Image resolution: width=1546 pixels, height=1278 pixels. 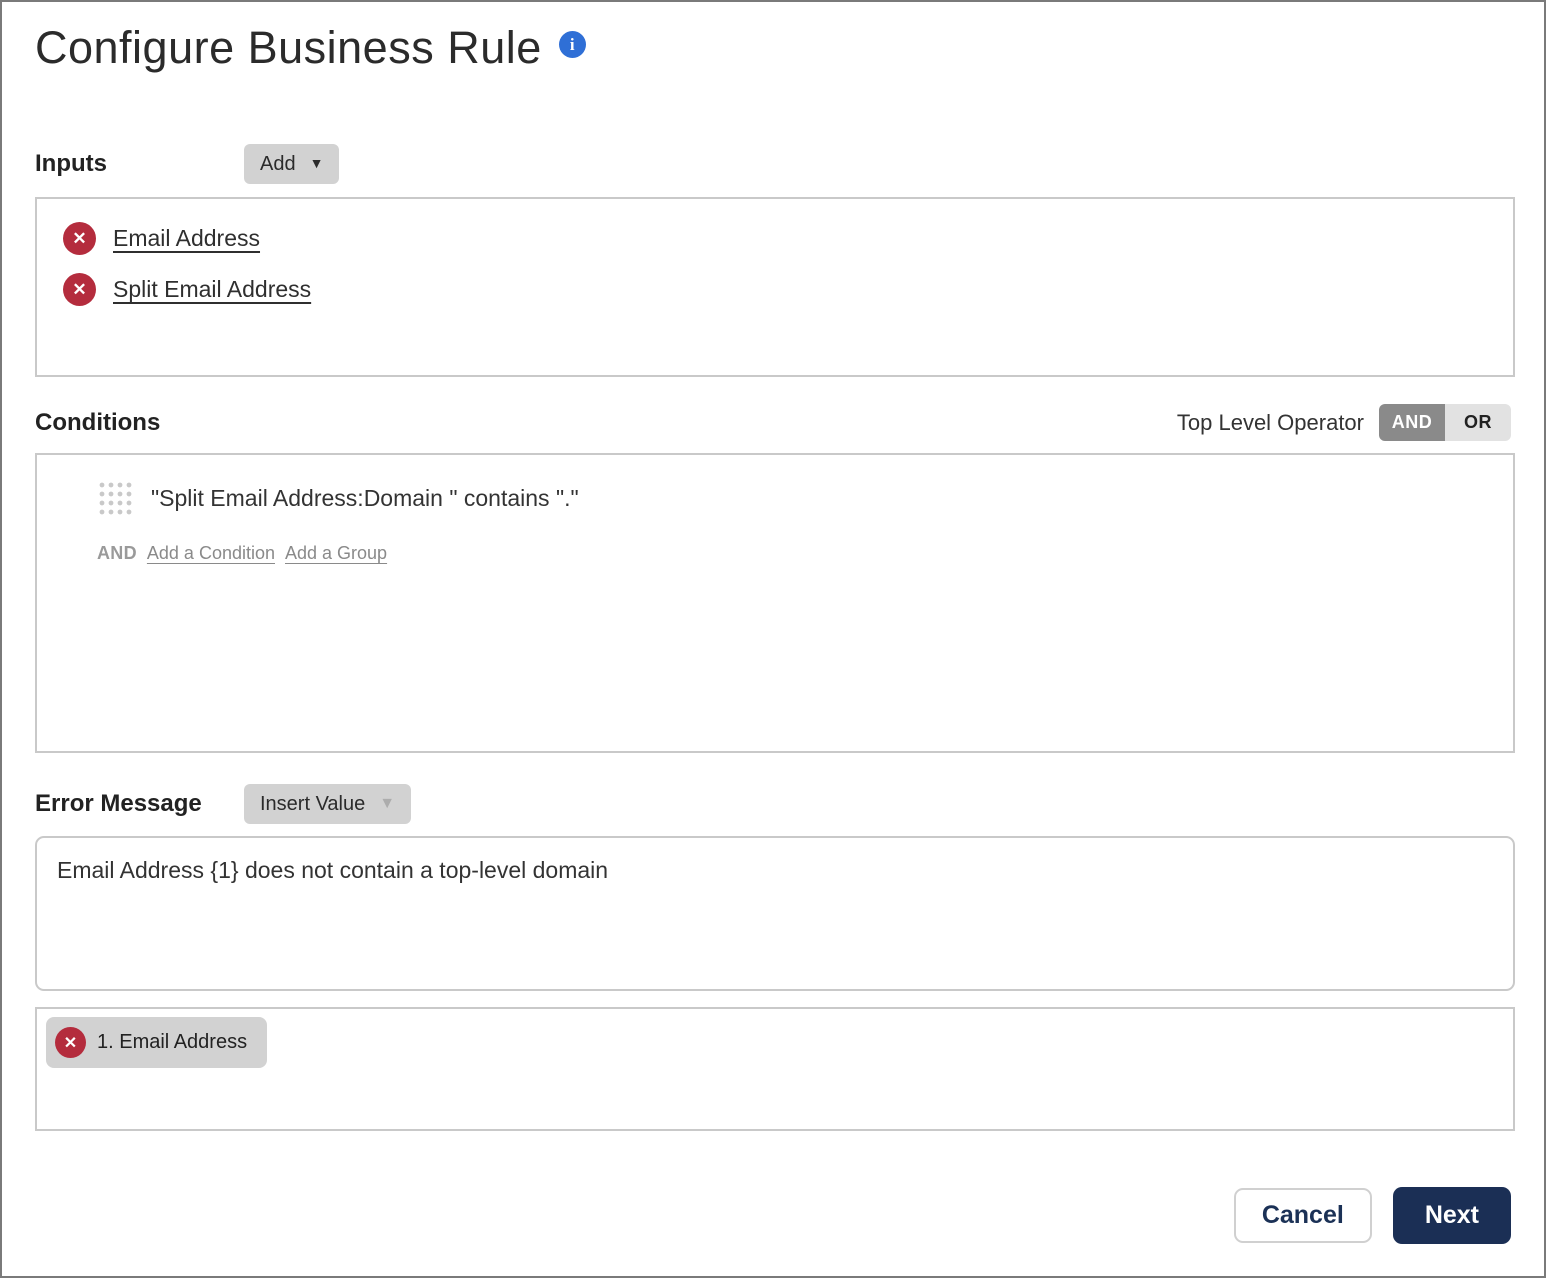 What do you see at coordinates (773, 48) in the screenshot?
I see `title-row: Configure Business Rule i` at bounding box center [773, 48].